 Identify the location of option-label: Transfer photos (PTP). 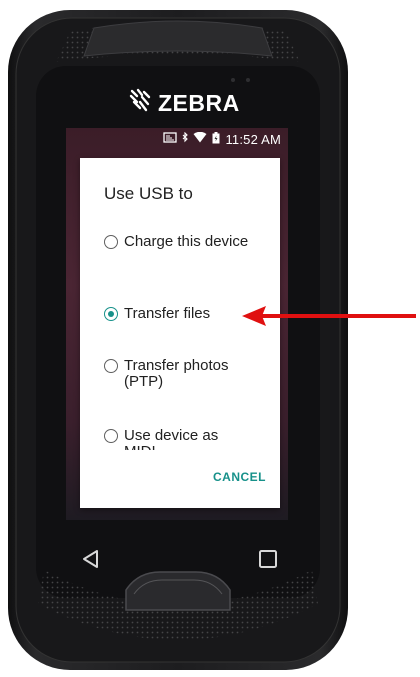
(176, 373).